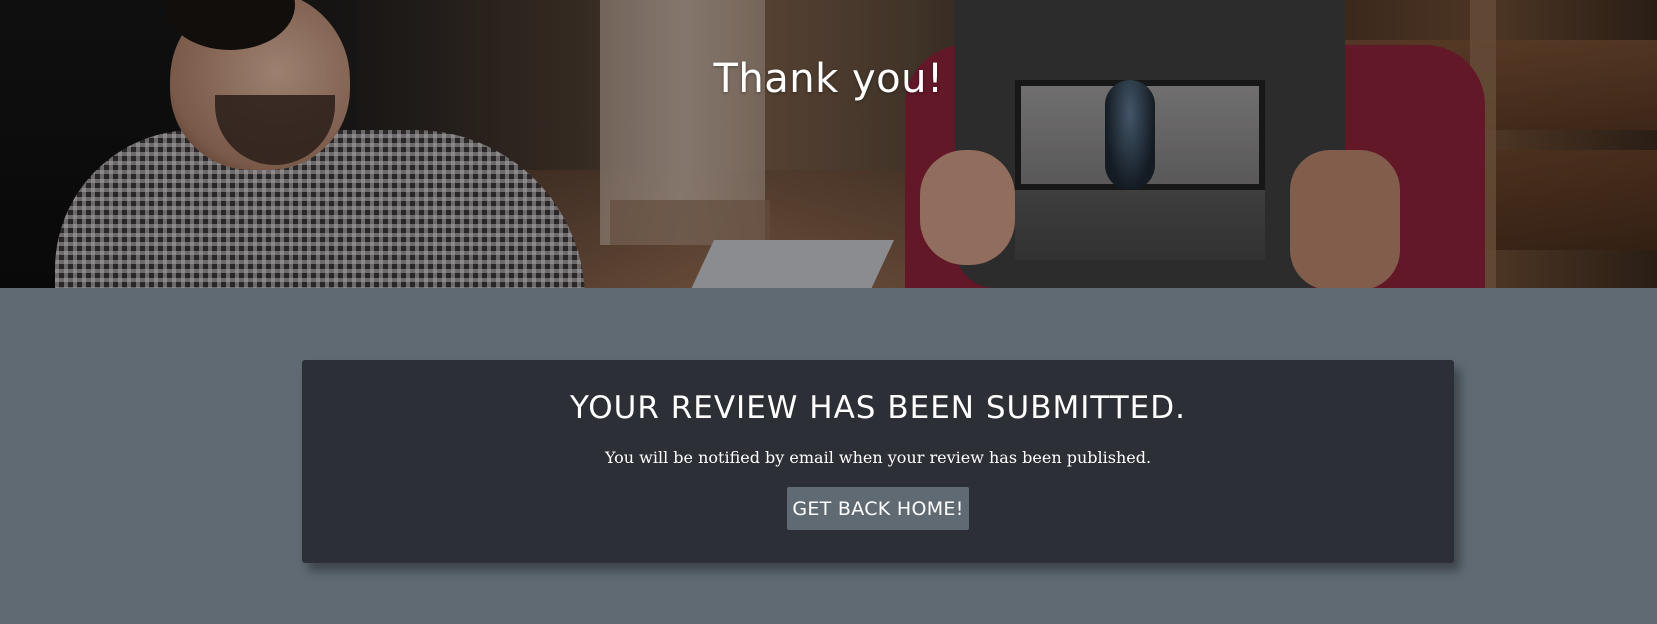  I want to click on confirmation-heading: YOUR REVIEW HAS BEEN SUBMITTED., so click(878, 408).